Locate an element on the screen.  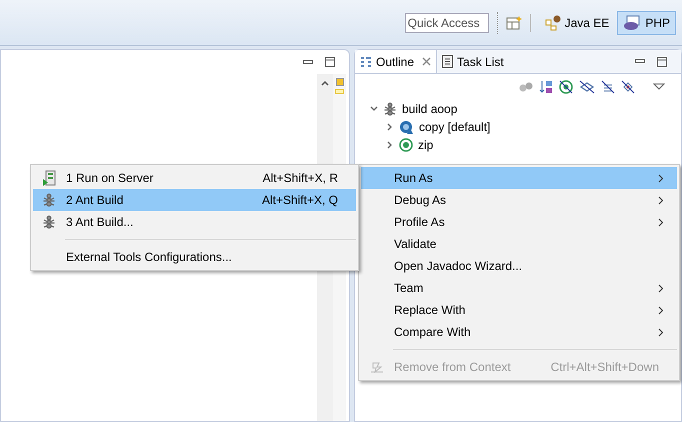
menu-item: Validate is located at coordinates (519, 244).